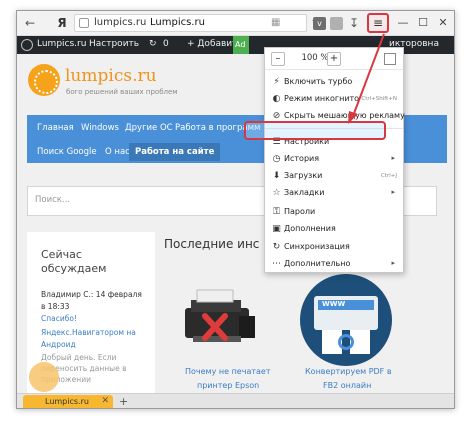 The width and height of the screenshot is (474, 425). I want to click on address-page-title: Lumpics.ru, so click(177, 22).